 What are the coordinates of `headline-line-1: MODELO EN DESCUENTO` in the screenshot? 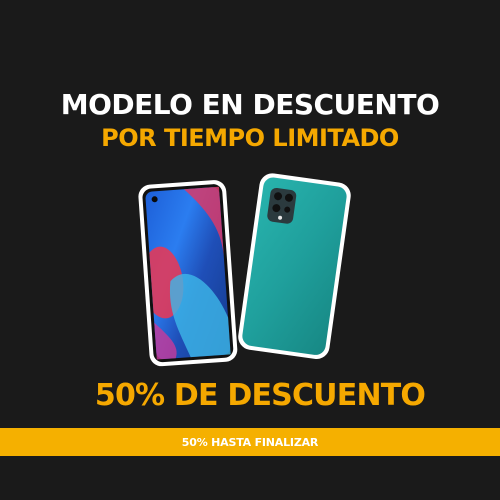 It's located at (250, 104).